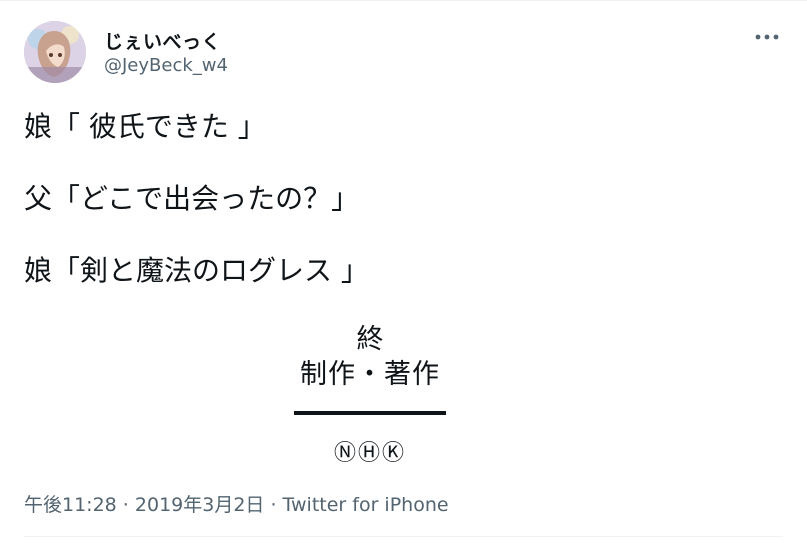  Describe the element at coordinates (200, 505) in the screenshot. I see `tweet-date: 2019年3月2日` at that location.